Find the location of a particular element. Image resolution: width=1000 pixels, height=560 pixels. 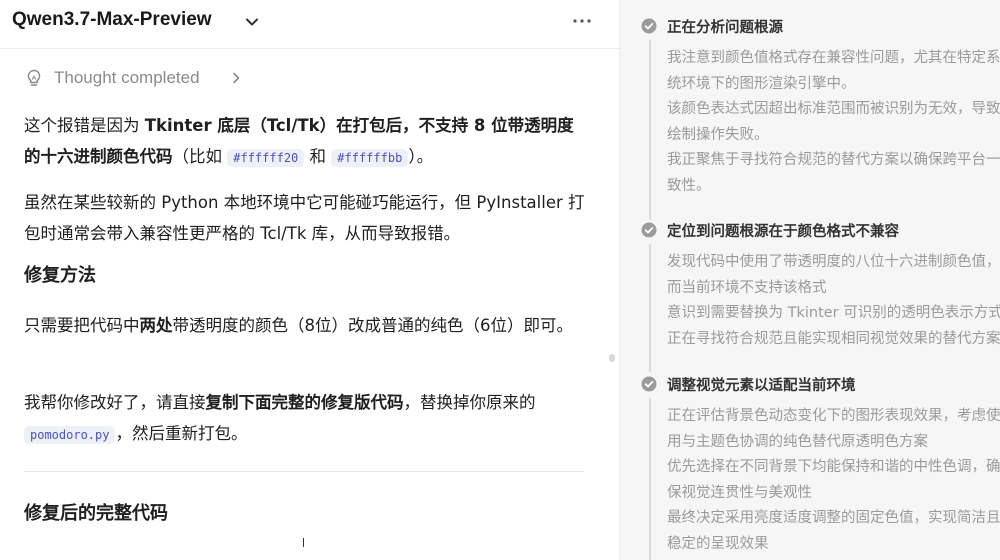

reasoning-line: 统环境下的图形渲染引擎中。 is located at coordinates (761, 83).